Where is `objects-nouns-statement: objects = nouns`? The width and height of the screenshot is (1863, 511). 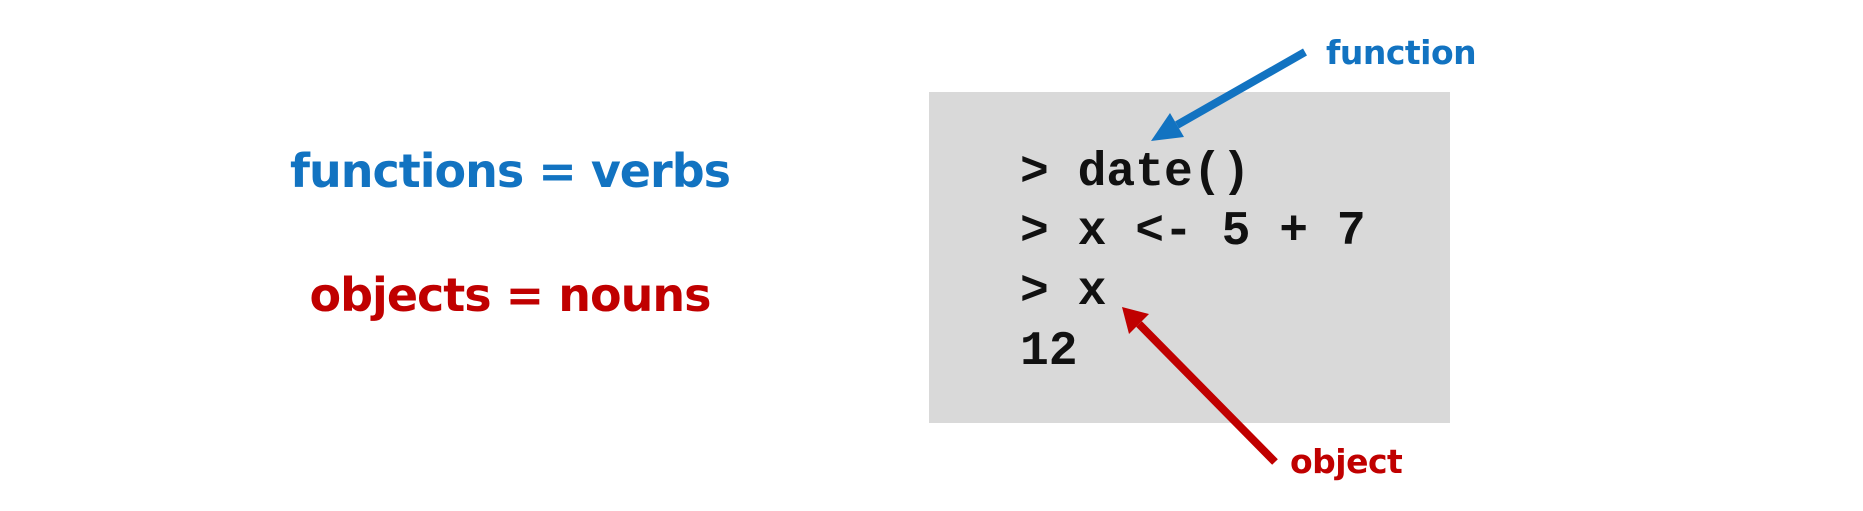
objects-nouns-statement: objects = nouns is located at coordinates (510, 295).